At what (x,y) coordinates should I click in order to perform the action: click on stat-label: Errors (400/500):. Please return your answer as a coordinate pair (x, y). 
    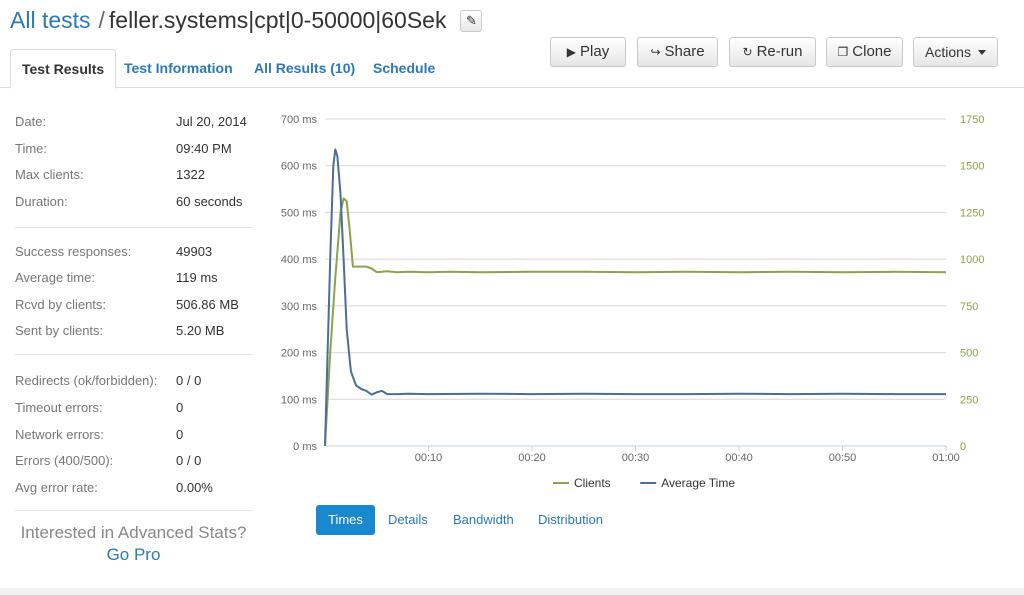
    Looking at the image, I should click on (64, 460).